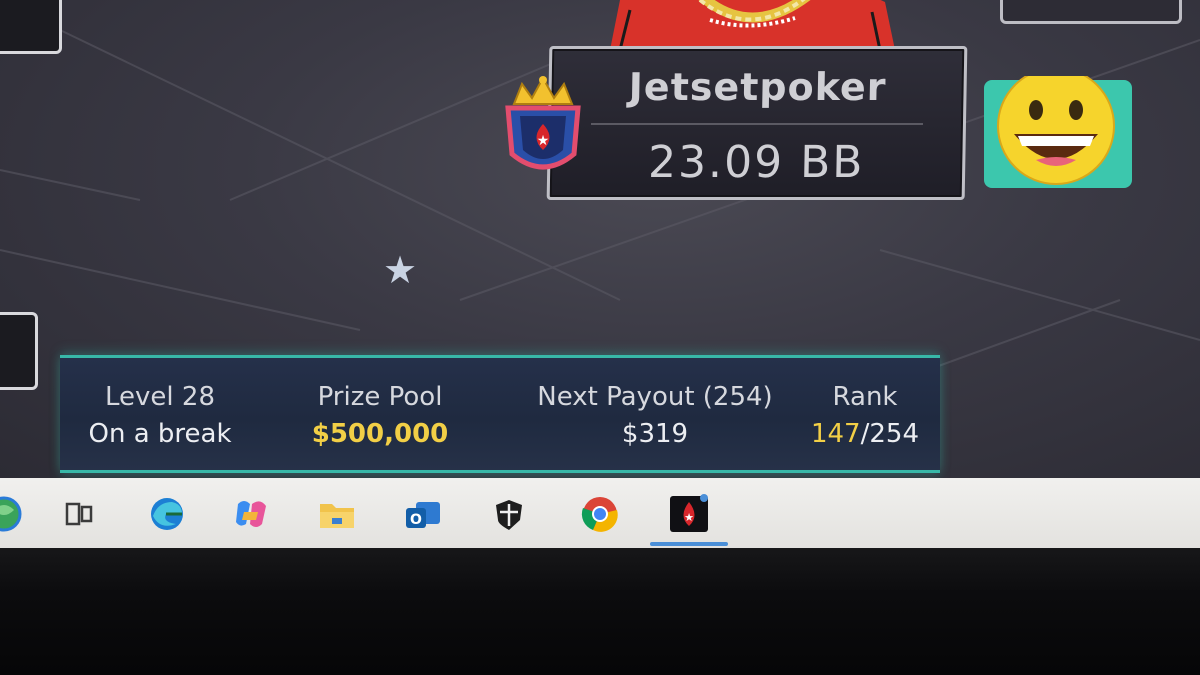 This screenshot has height=675, width=1200. I want to click on rank-total: 254, so click(894, 434).